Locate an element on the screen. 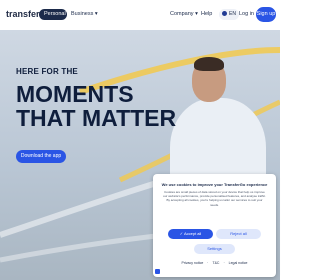 The width and height of the screenshot is (320, 280). hero-kicker: HERE FOR THE is located at coordinates (47, 71).